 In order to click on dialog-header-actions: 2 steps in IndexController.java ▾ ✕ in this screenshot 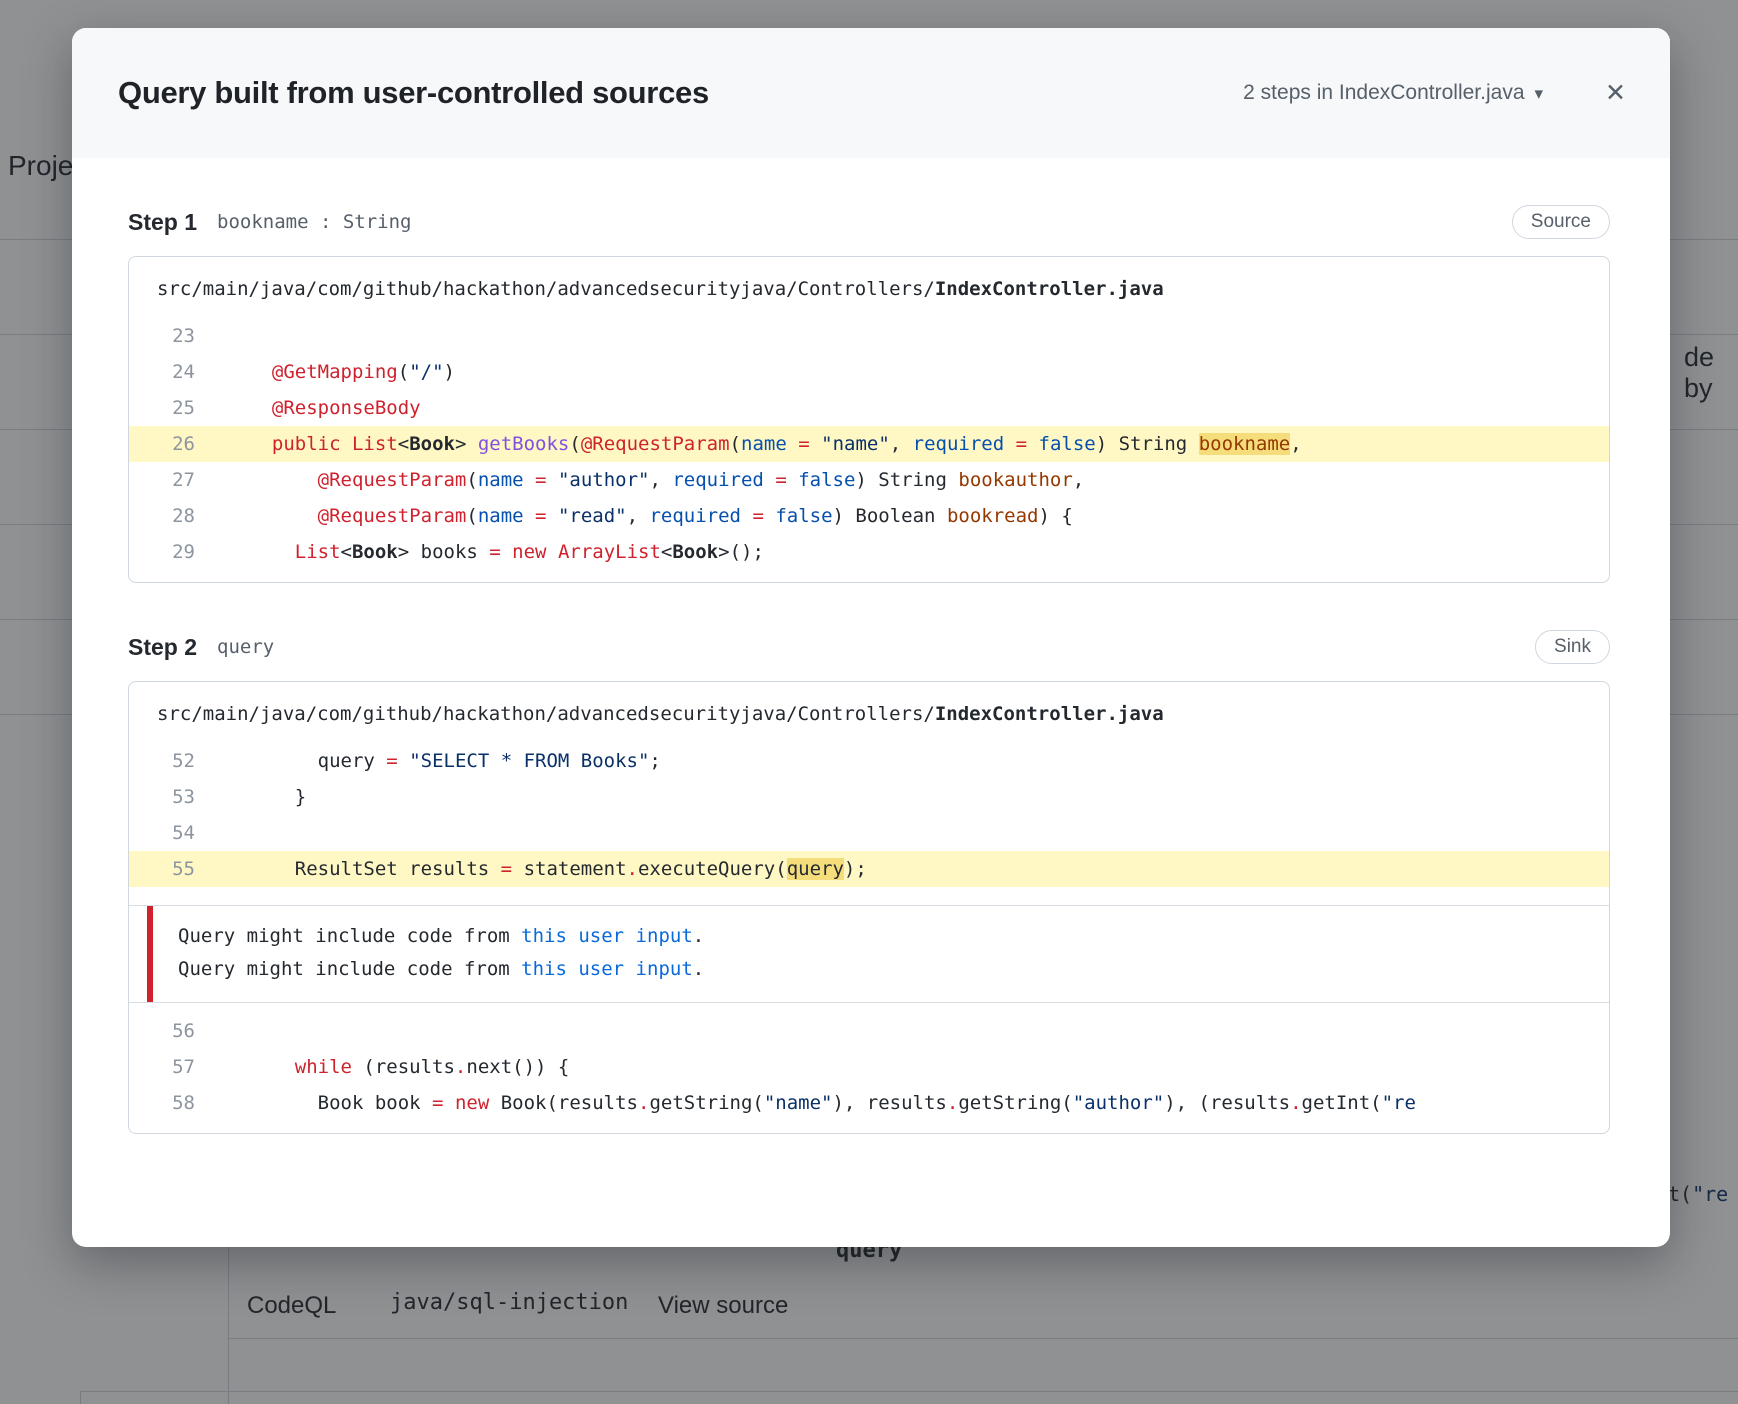, I will do `click(1434, 93)`.